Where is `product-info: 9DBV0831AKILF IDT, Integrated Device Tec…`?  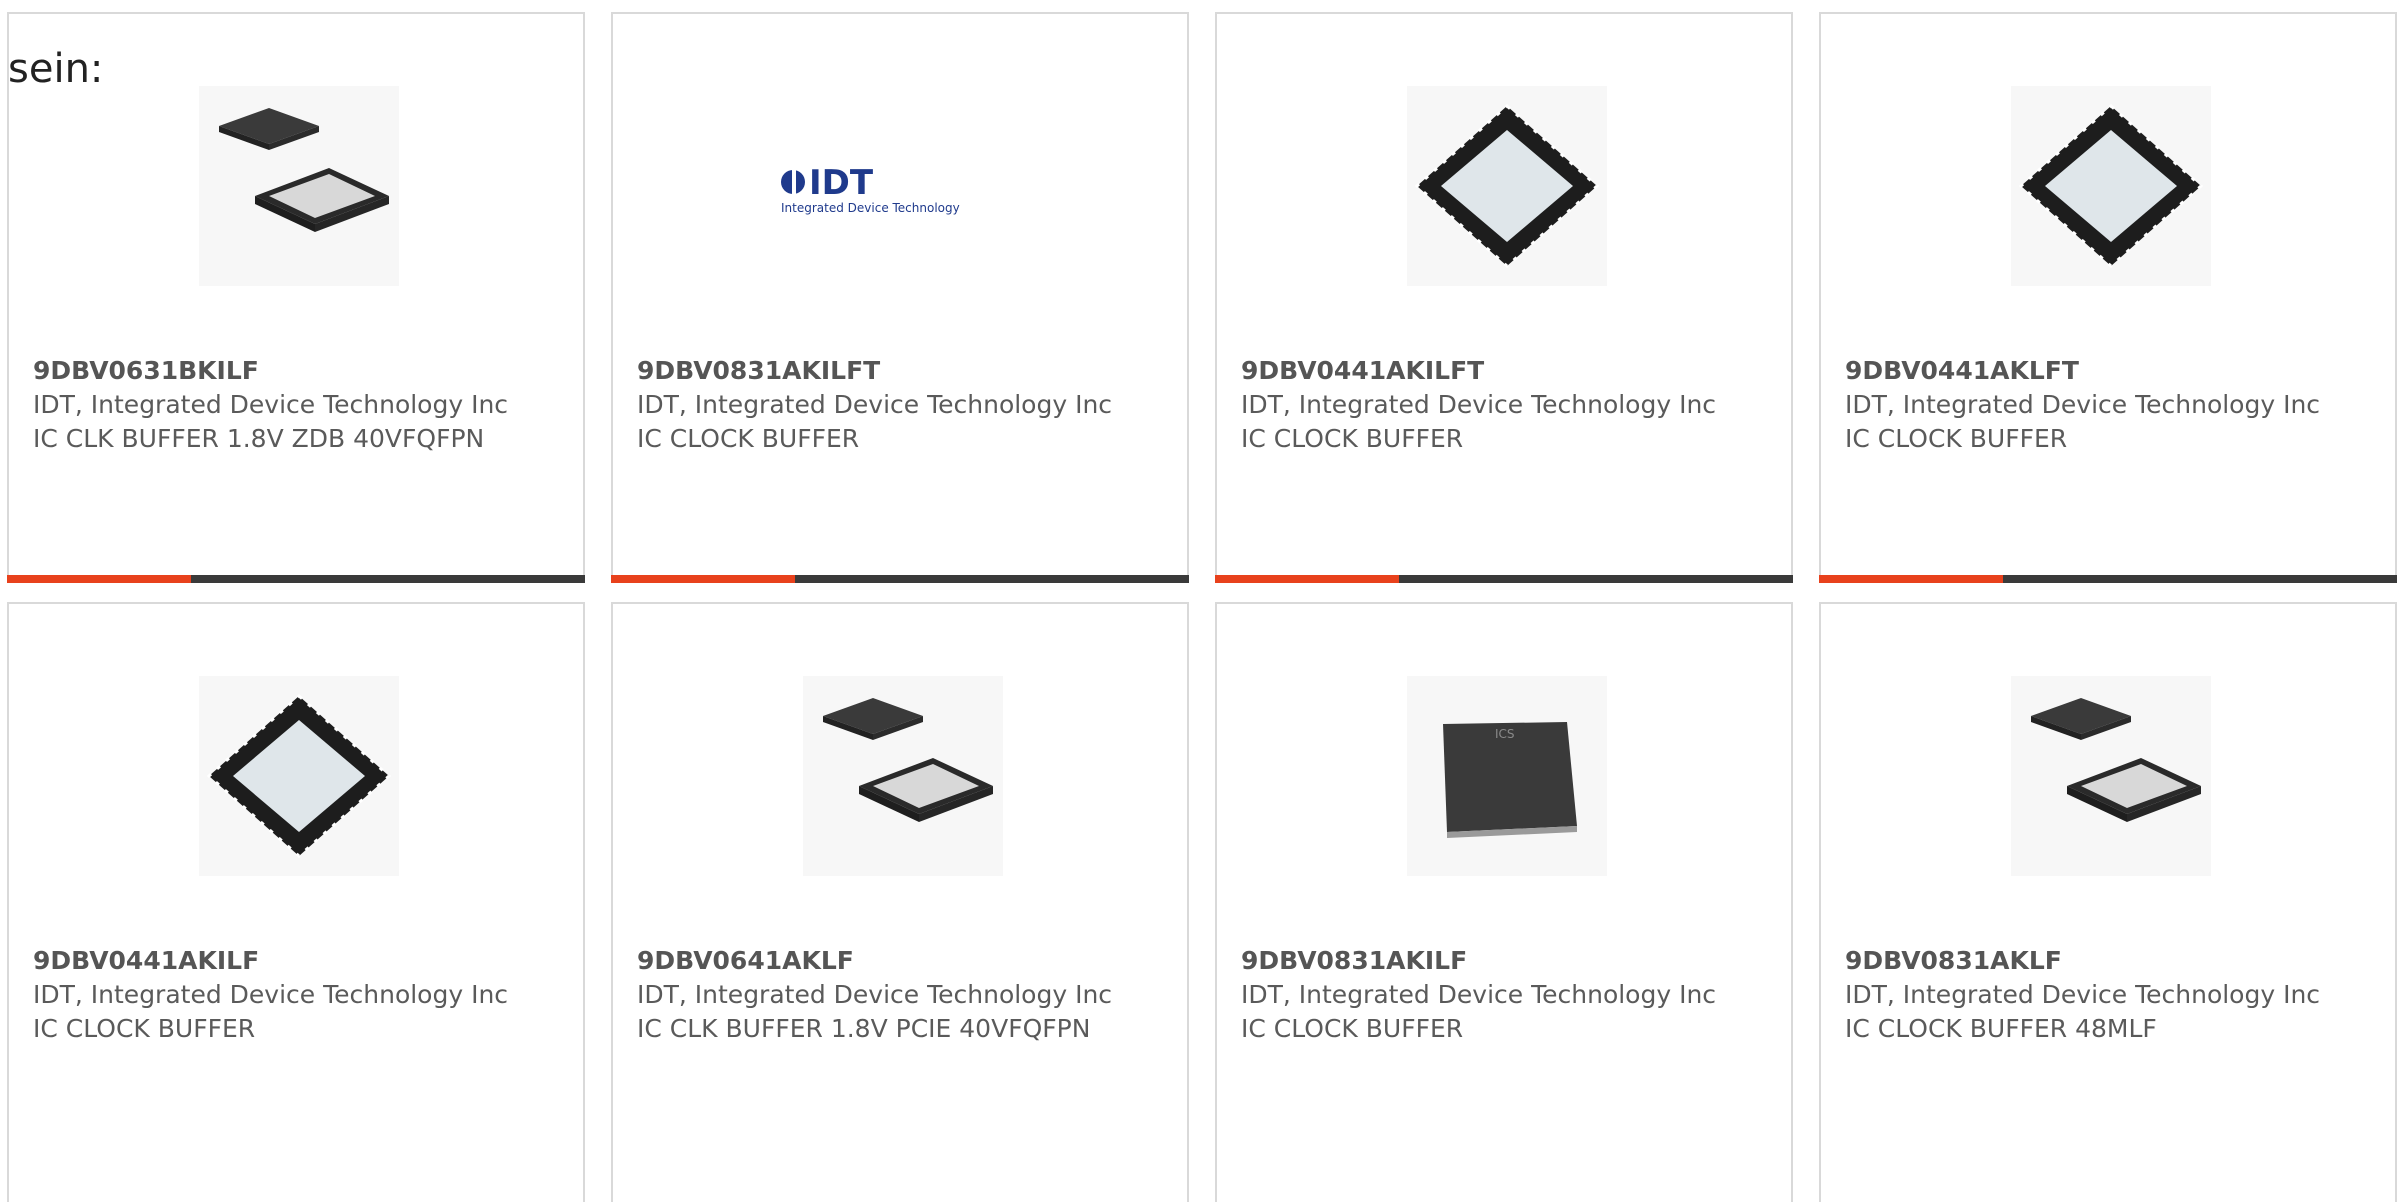 product-info: 9DBV0831AKILF IDT, Integrated Device Tec… is located at coordinates (1481, 995).